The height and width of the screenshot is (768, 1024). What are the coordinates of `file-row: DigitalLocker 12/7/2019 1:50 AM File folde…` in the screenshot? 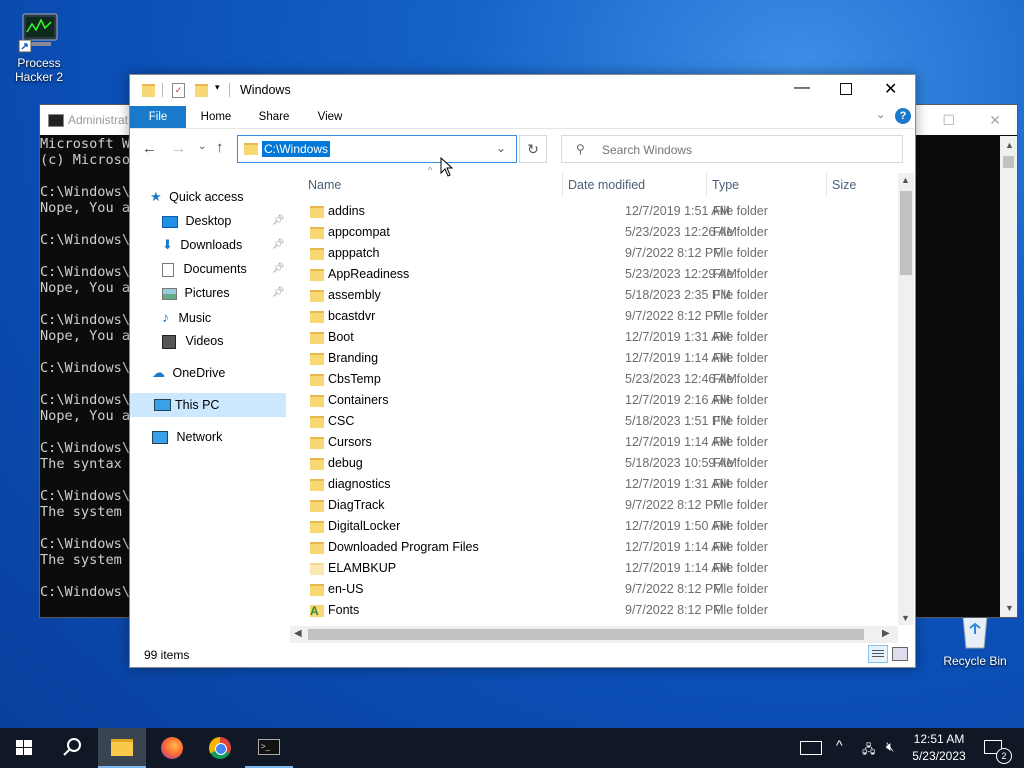 It's located at (594, 526).